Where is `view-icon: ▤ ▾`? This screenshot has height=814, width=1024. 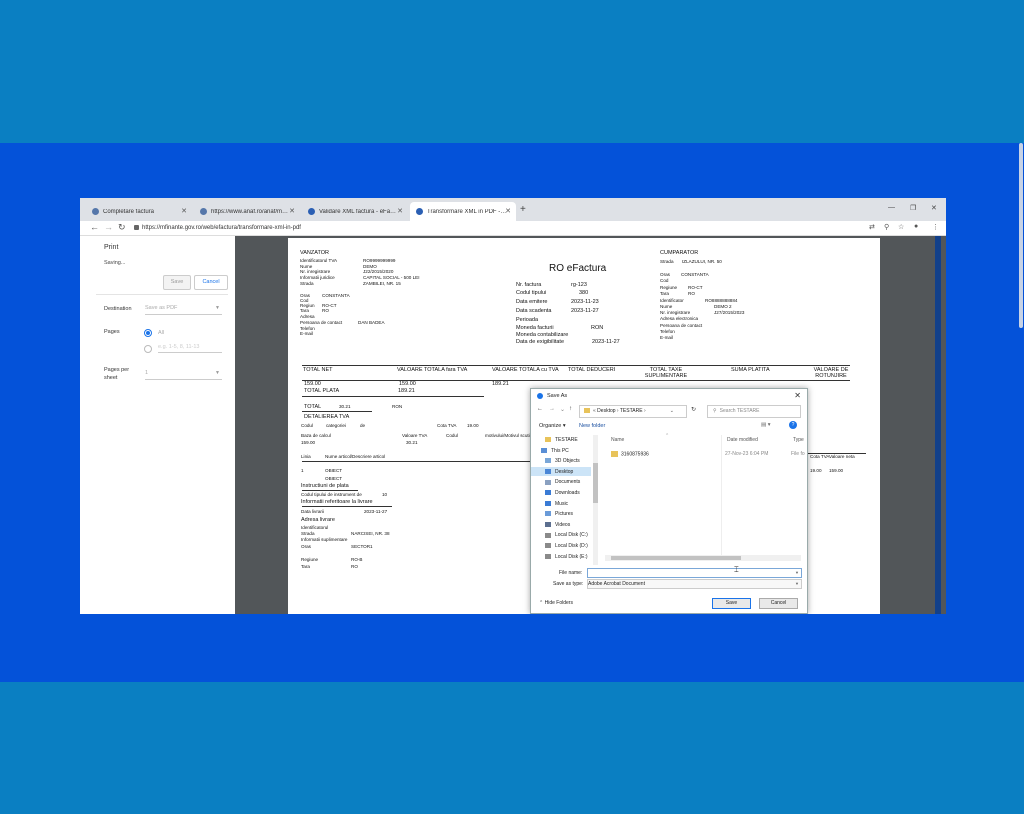
view-icon: ▤ ▾ is located at coordinates (766, 425).